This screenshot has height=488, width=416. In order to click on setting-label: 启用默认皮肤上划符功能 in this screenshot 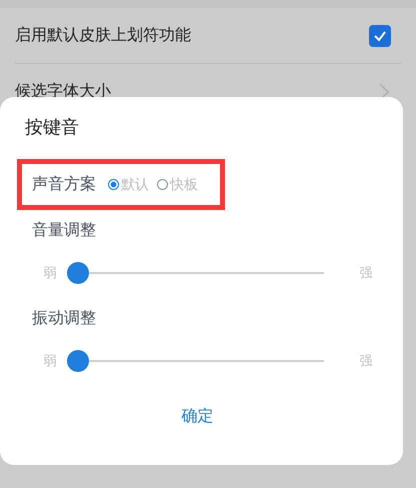, I will do `click(103, 35)`.